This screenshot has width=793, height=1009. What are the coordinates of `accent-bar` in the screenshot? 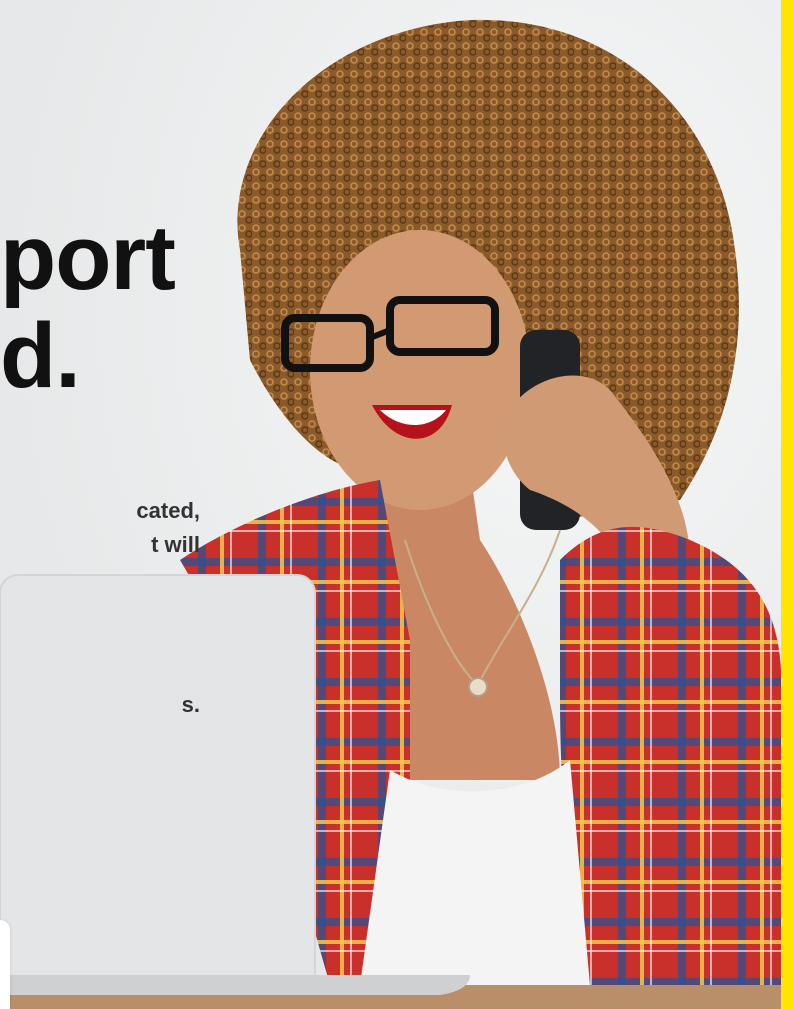 It's located at (787, 504).